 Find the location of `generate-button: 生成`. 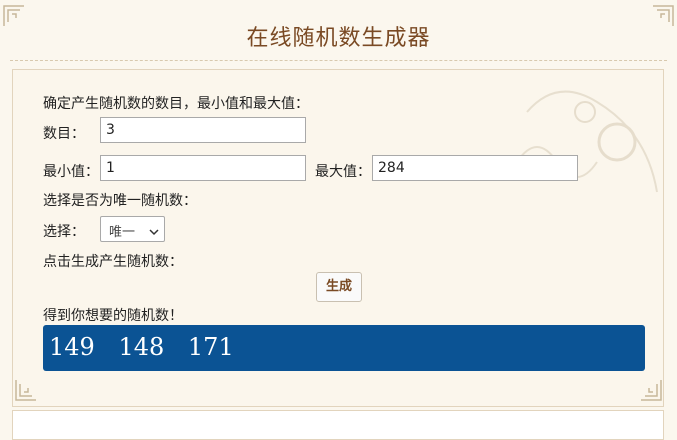

generate-button: 生成 is located at coordinates (339, 287).